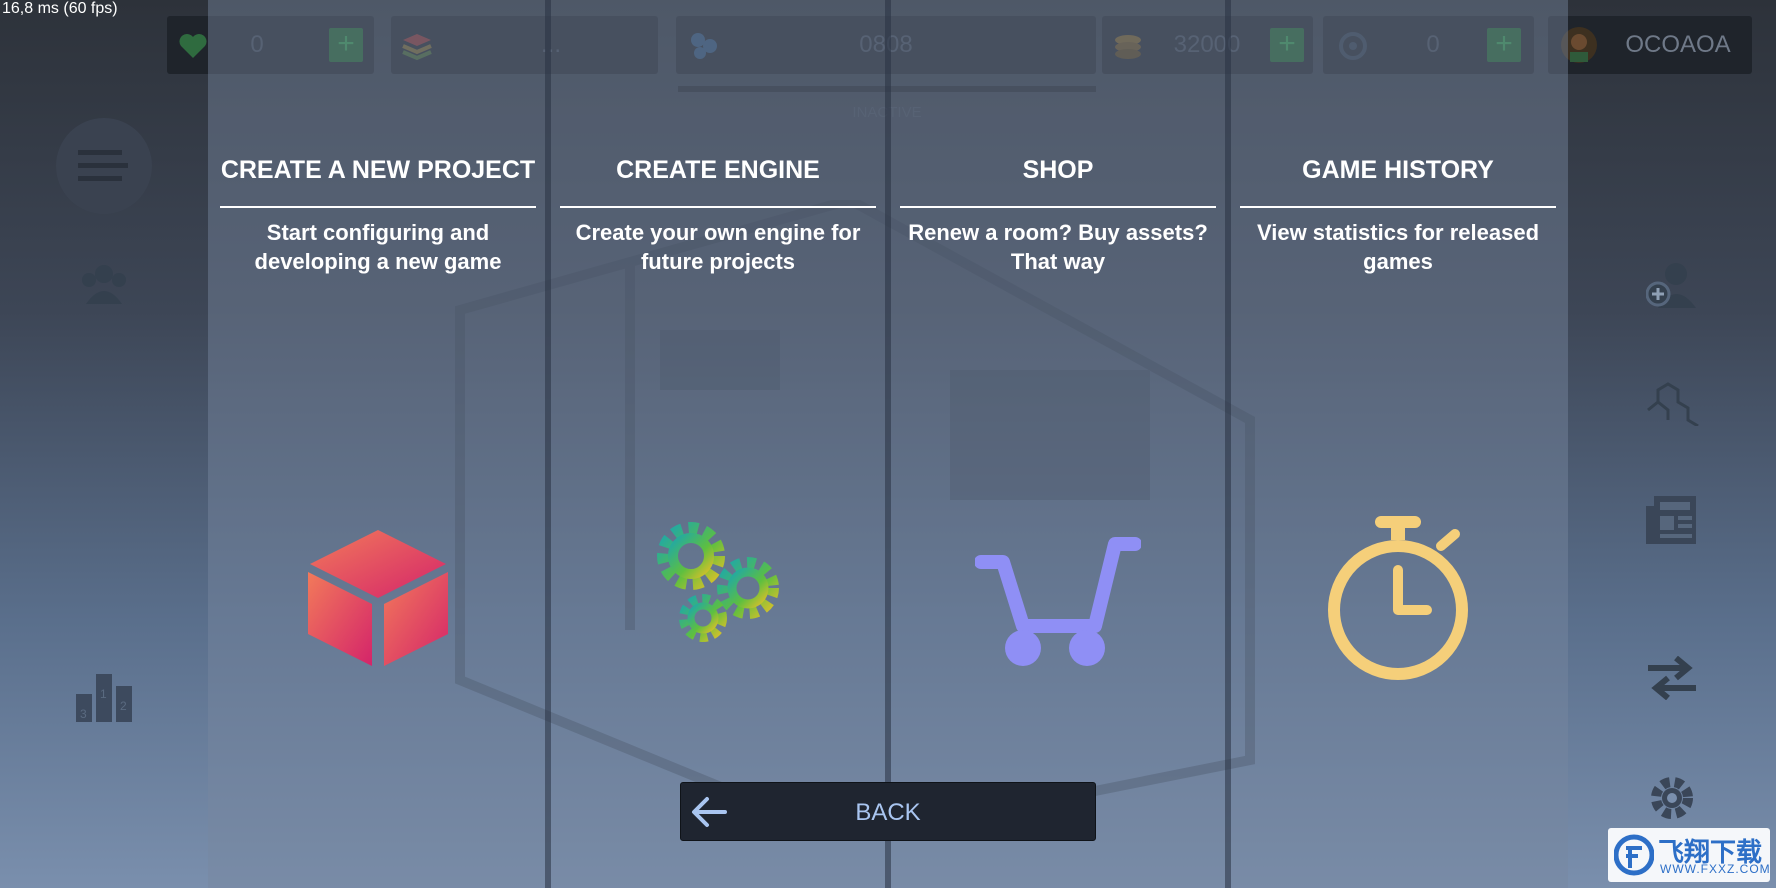  Describe the element at coordinates (1058, 601) in the screenshot. I see `cart-icon` at that location.